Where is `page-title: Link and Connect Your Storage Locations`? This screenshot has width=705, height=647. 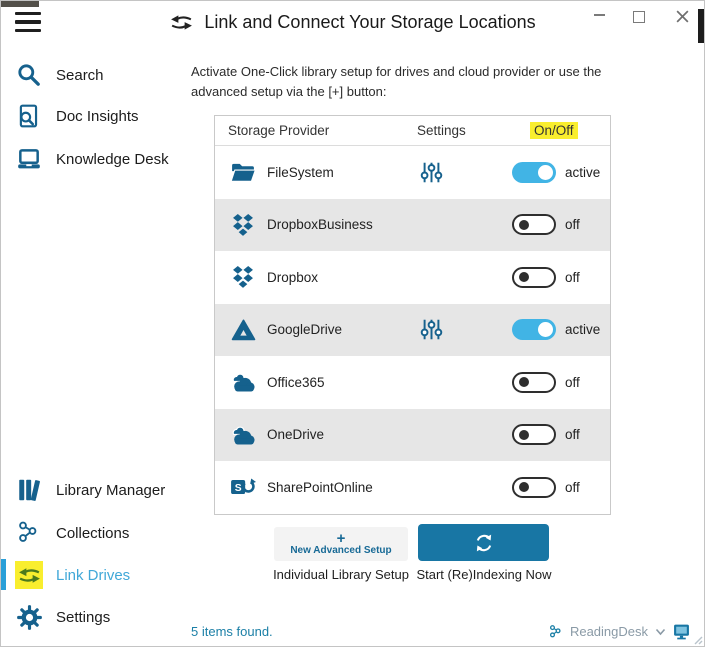 page-title: Link and Connect Your Storage Locations is located at coordinates (370, 22).